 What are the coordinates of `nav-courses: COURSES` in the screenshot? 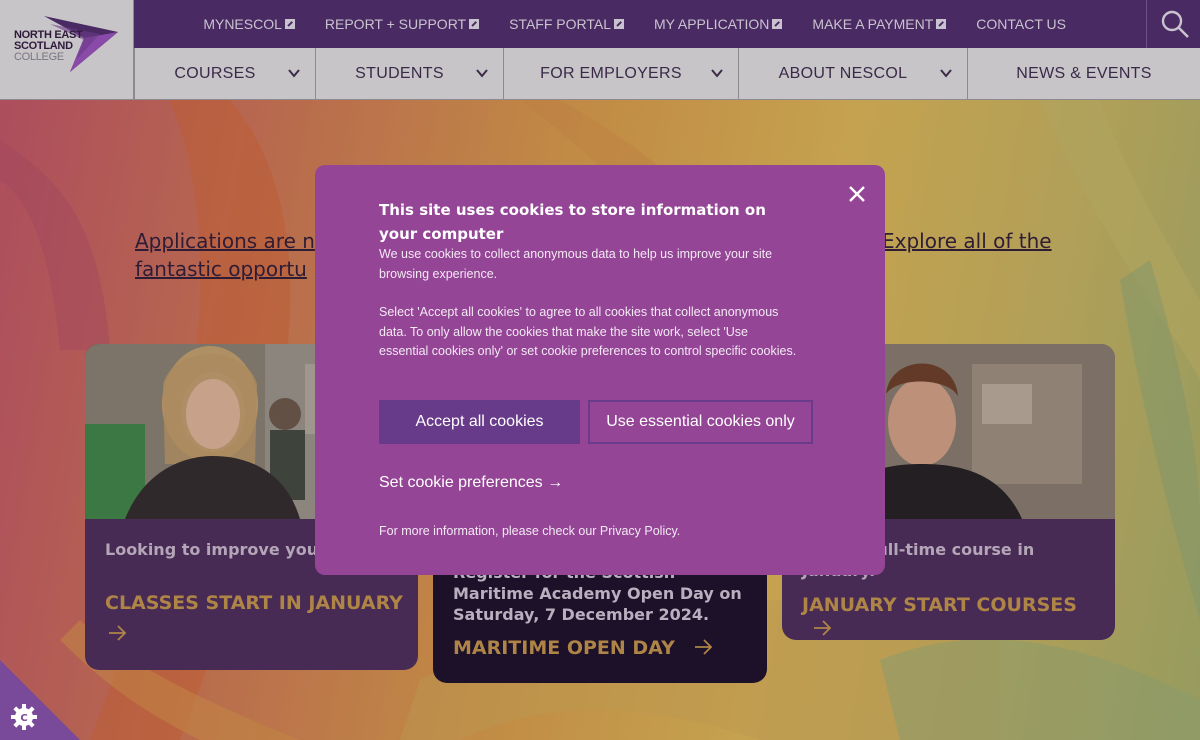 It's located at (224, 74).